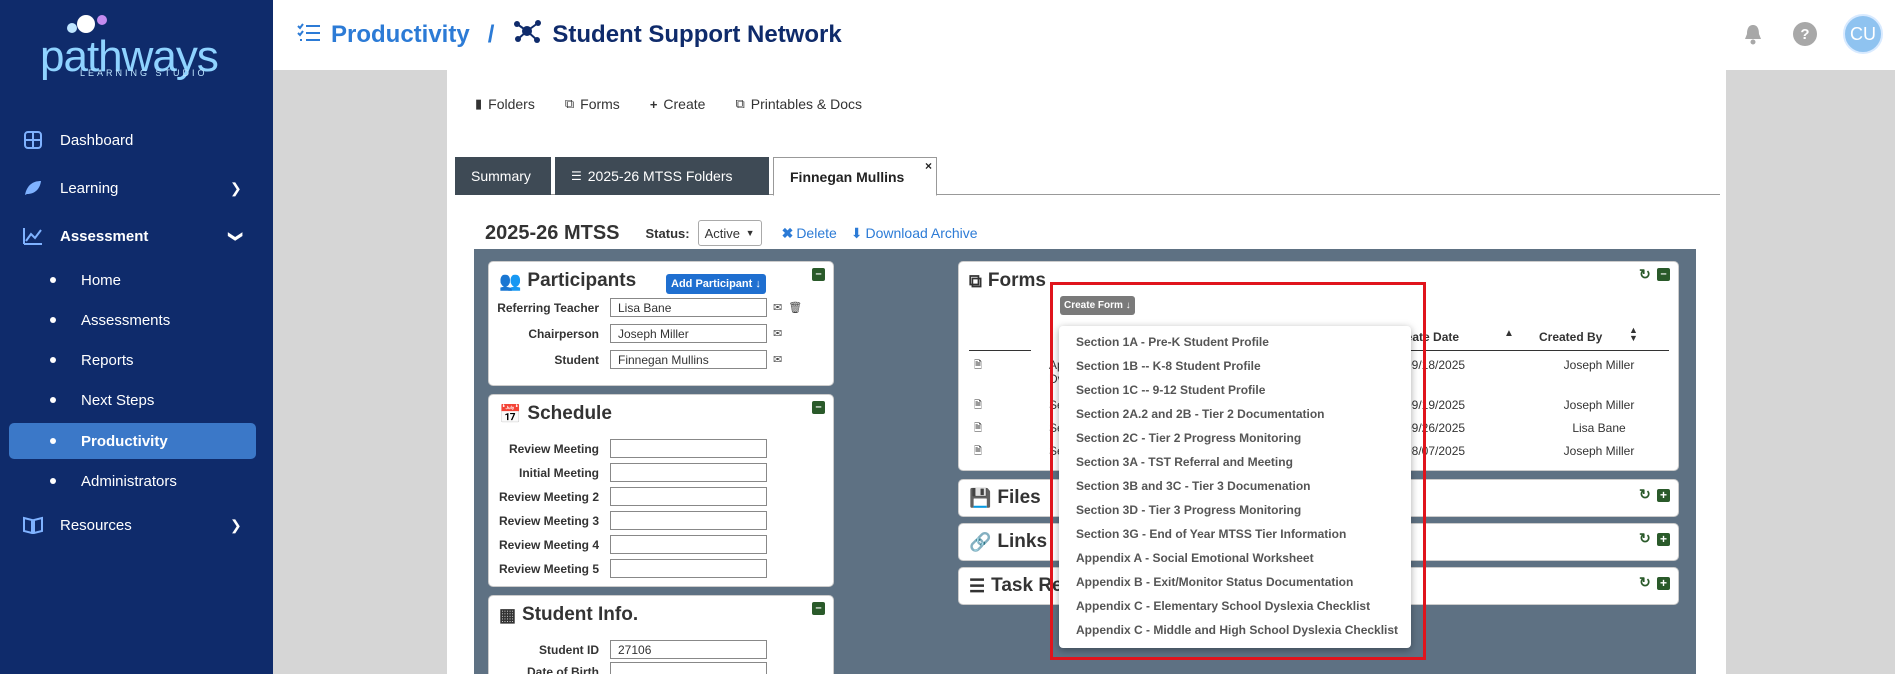 The image size is (1895, 674). Describe the element at coordinates (1753, 34) in the screenshot. I see `bell-icon` at that location.